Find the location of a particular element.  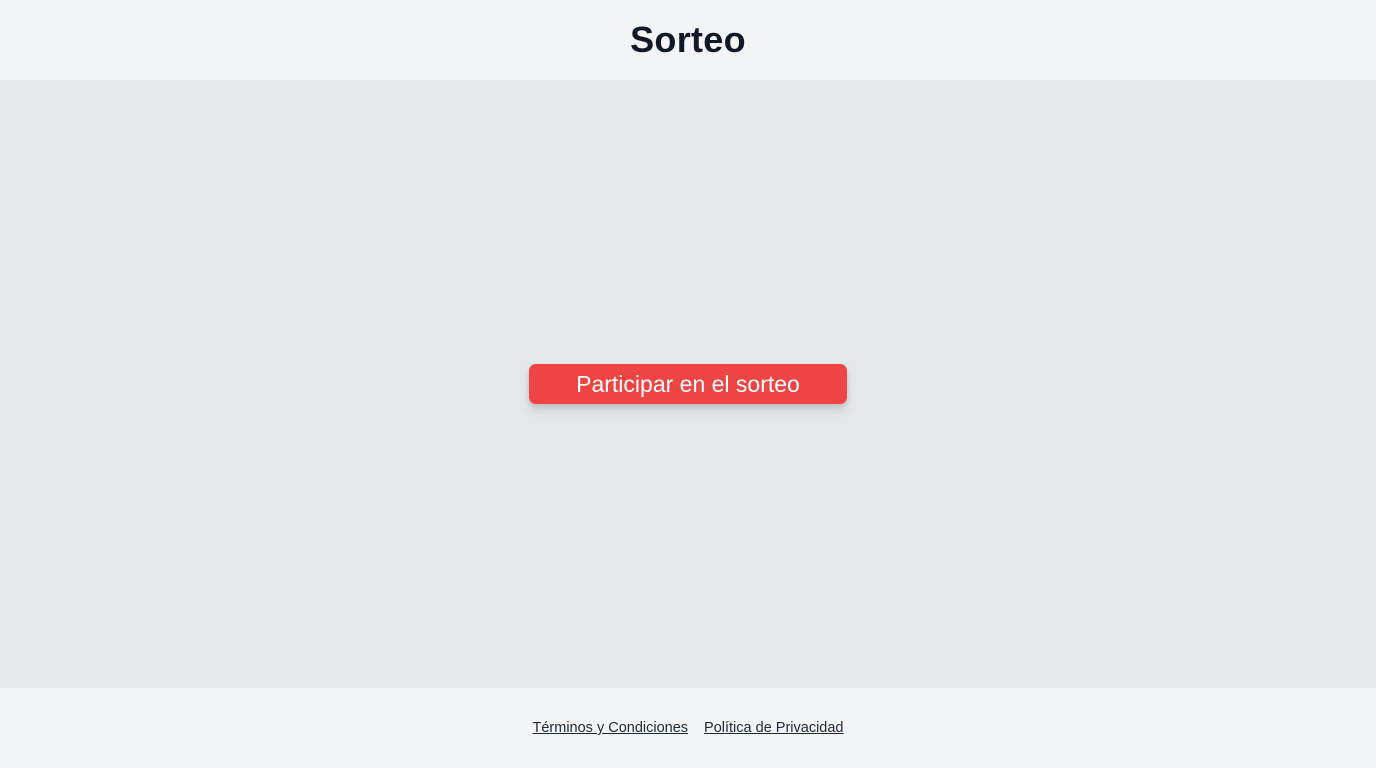

participate-button: Participar en el sorteo is located at coordinates (688, 384).